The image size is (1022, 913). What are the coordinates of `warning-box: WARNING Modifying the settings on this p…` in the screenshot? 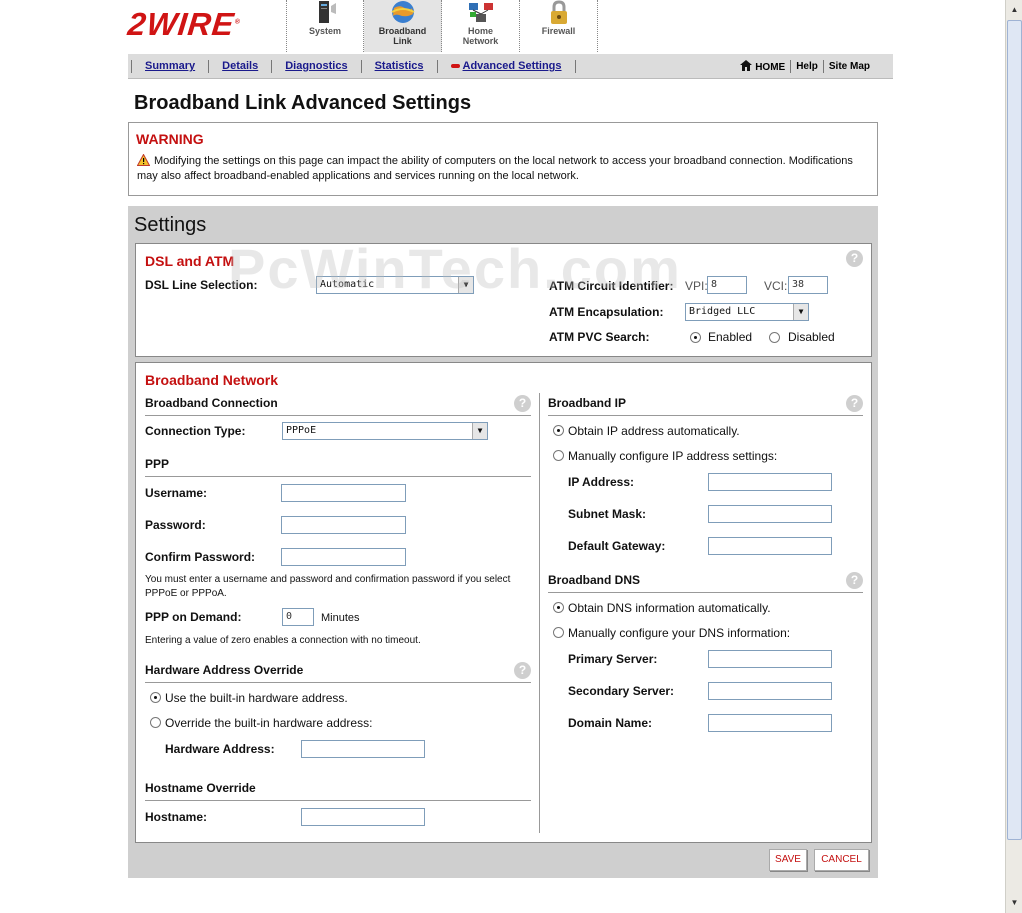 It's located at (503, 159).